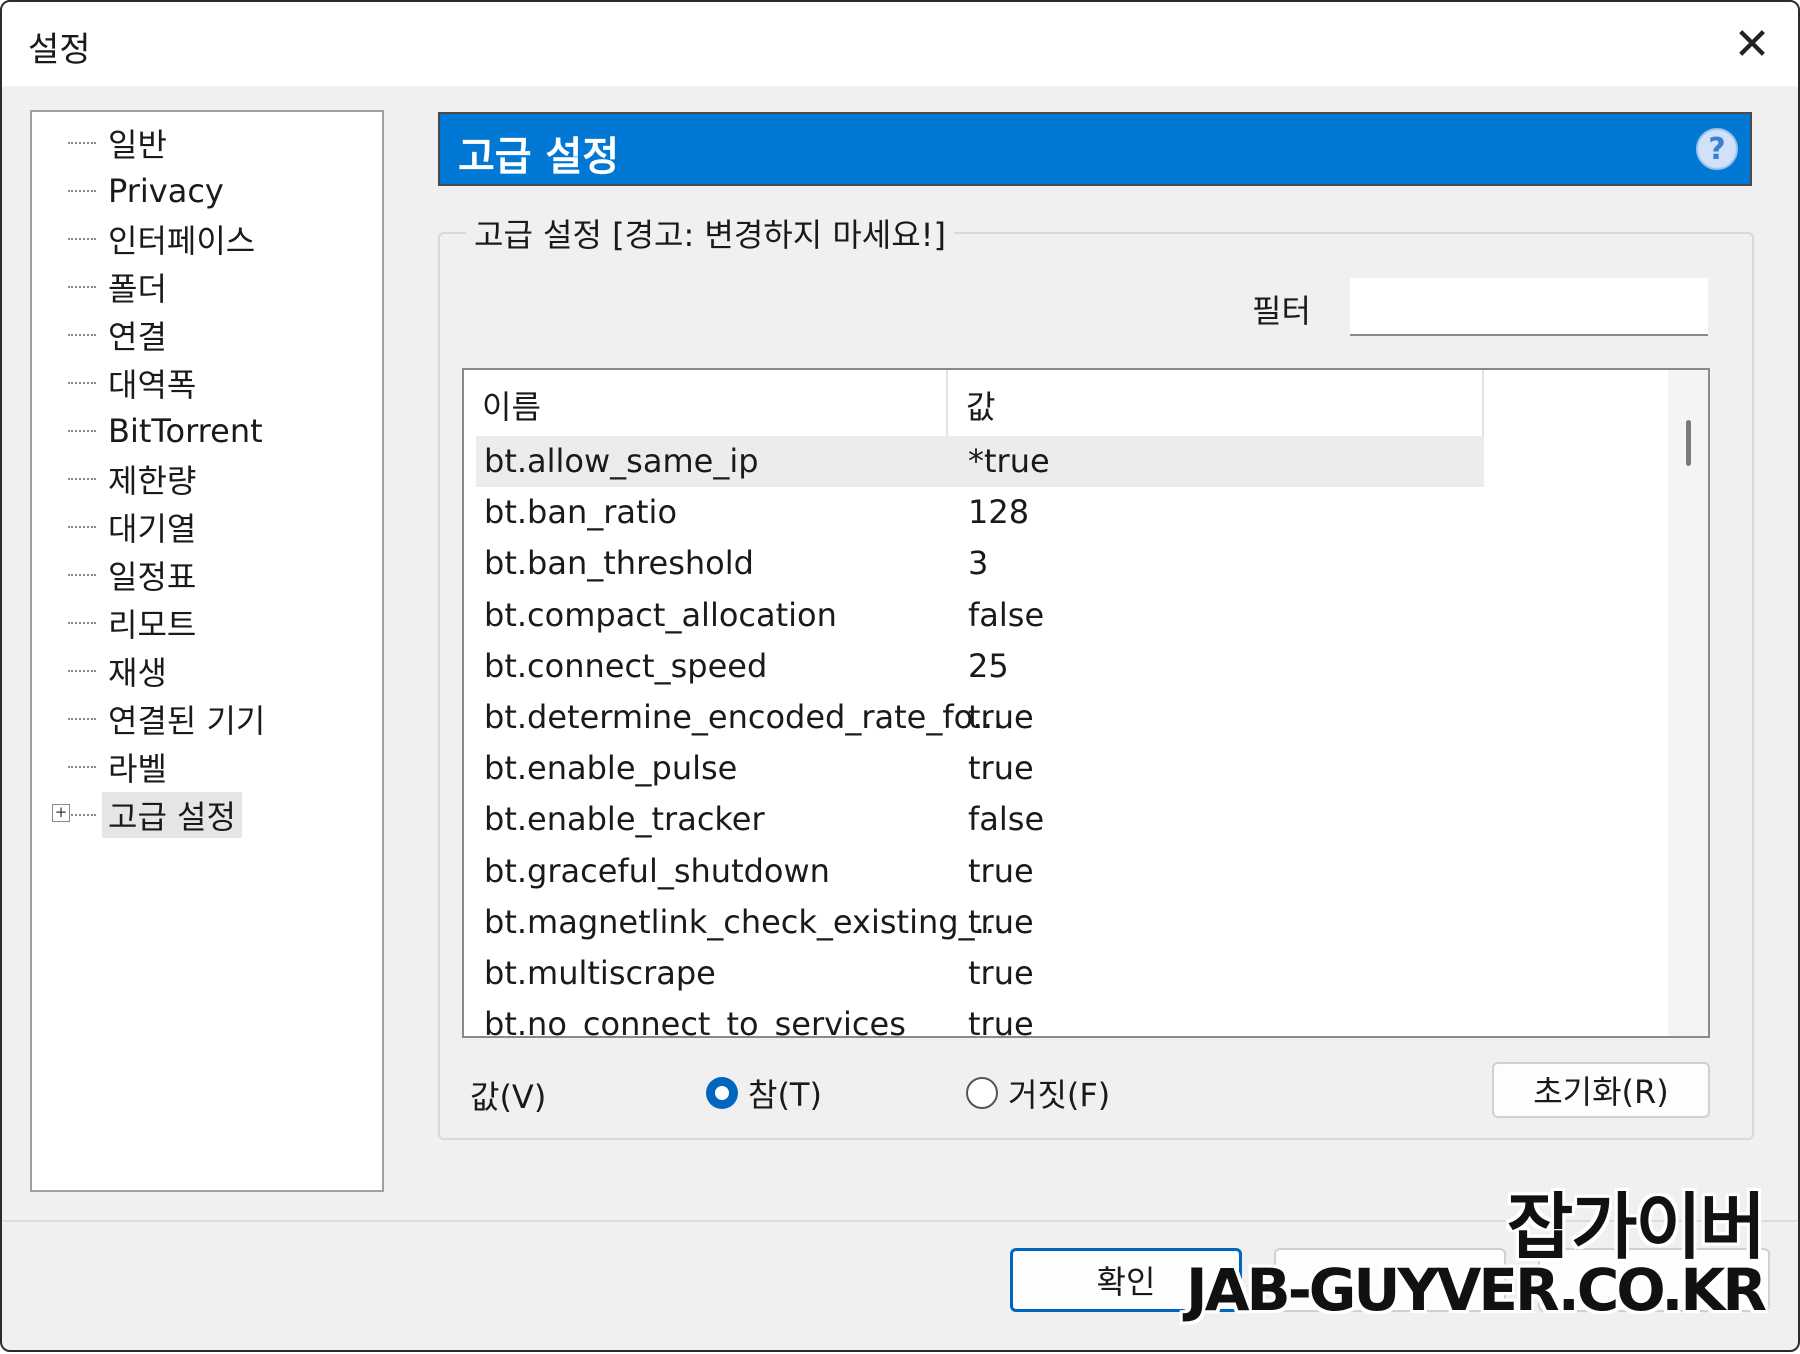 The width and height of the screenshot is (1800, 1354). I want to click on radio-selected-icon, so click(722, 1093).